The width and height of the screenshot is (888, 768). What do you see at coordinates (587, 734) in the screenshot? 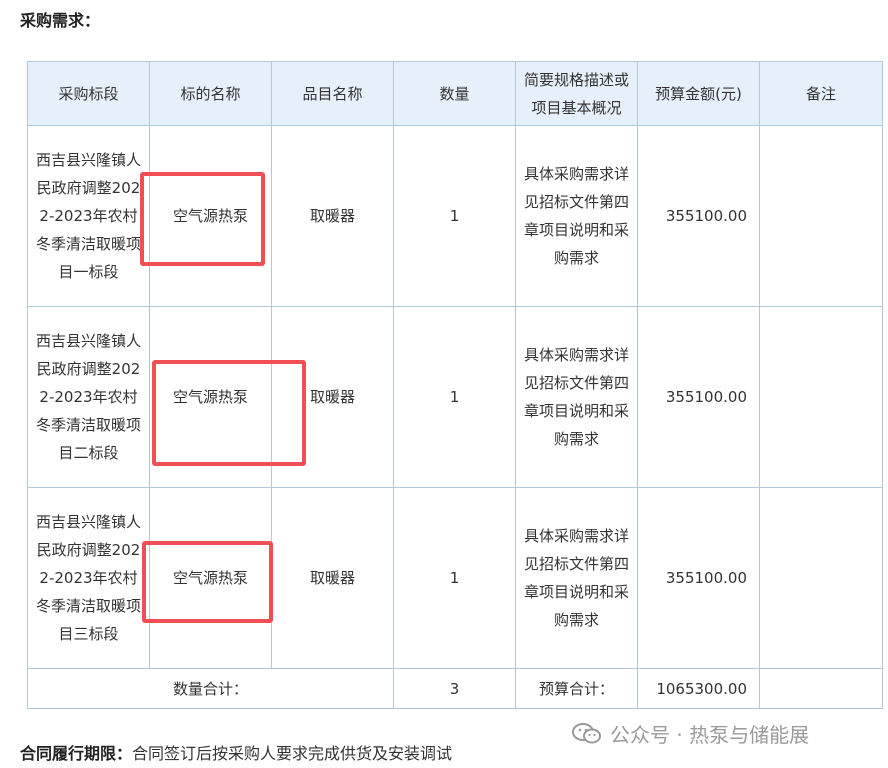
I see `wechat-icon` at bounding box center [587, 734].